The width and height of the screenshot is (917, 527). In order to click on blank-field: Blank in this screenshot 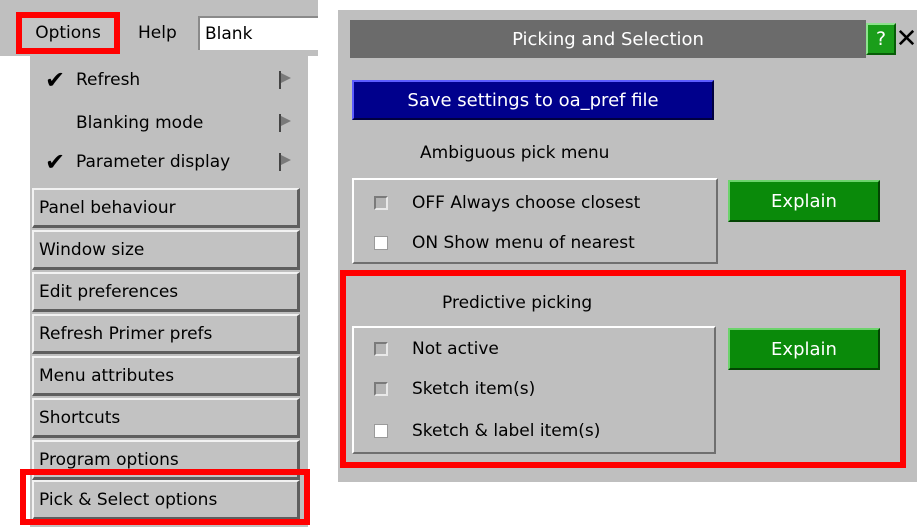, I will do `click(258, 33)`.